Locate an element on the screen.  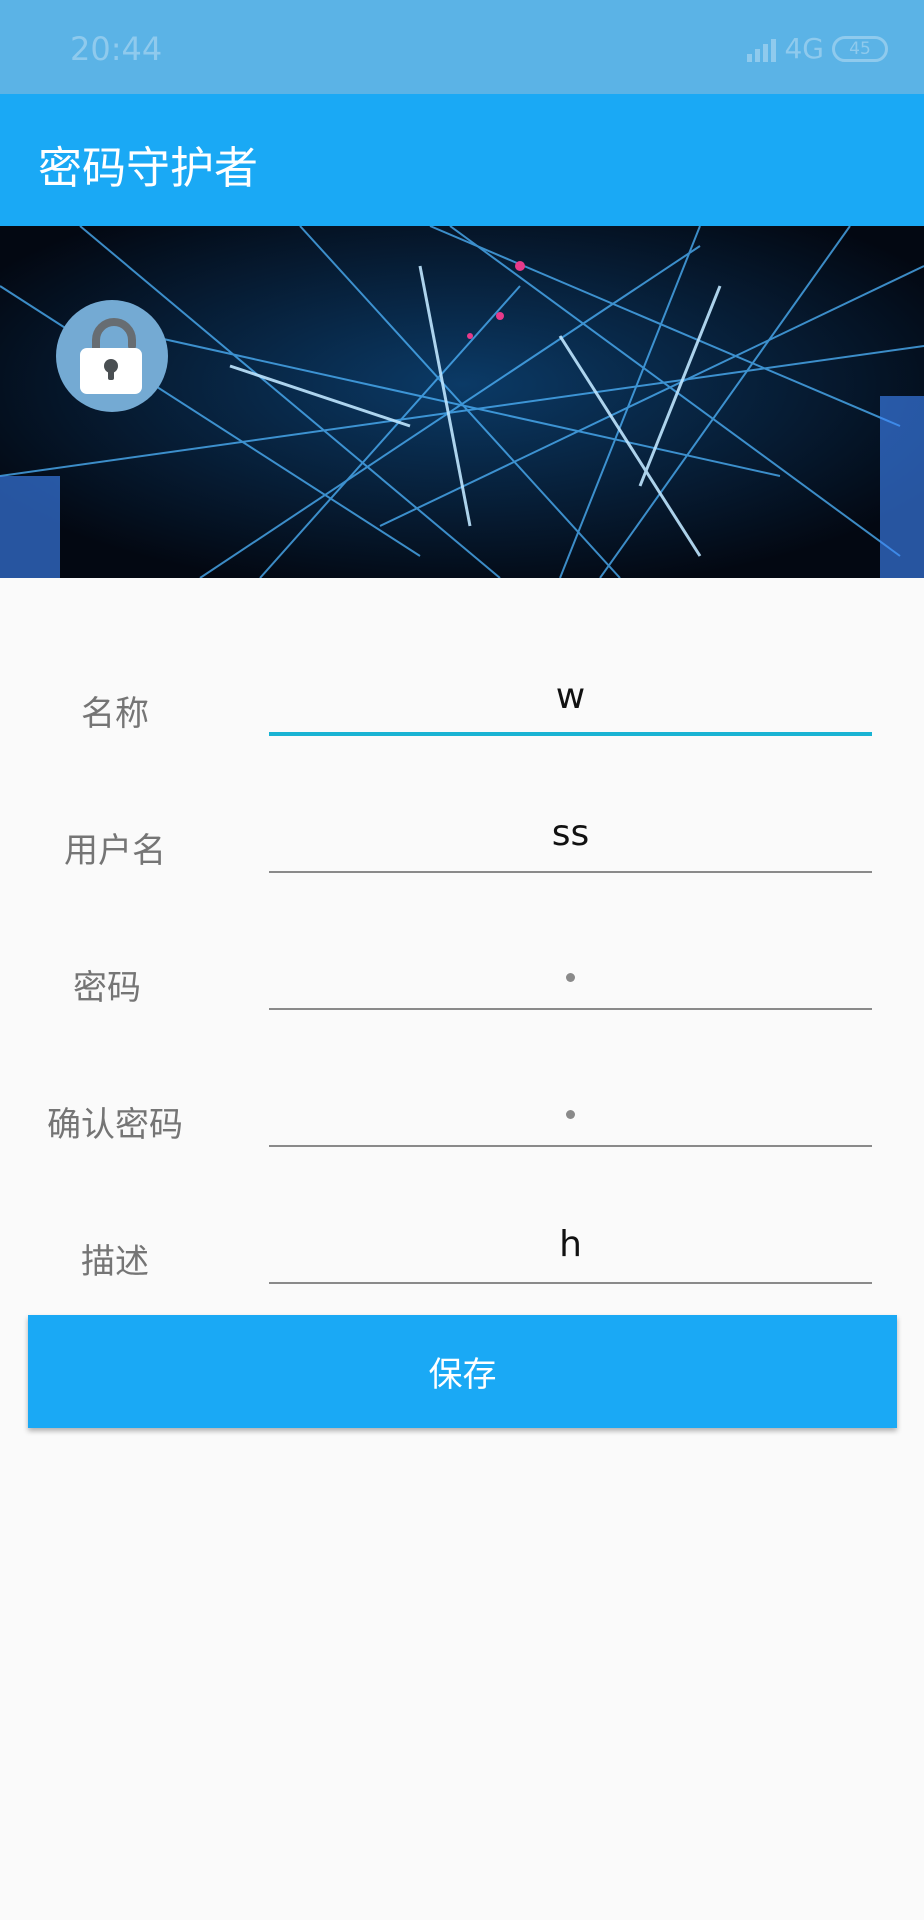
name-label: 名称 is located at coordinates (115, 714).